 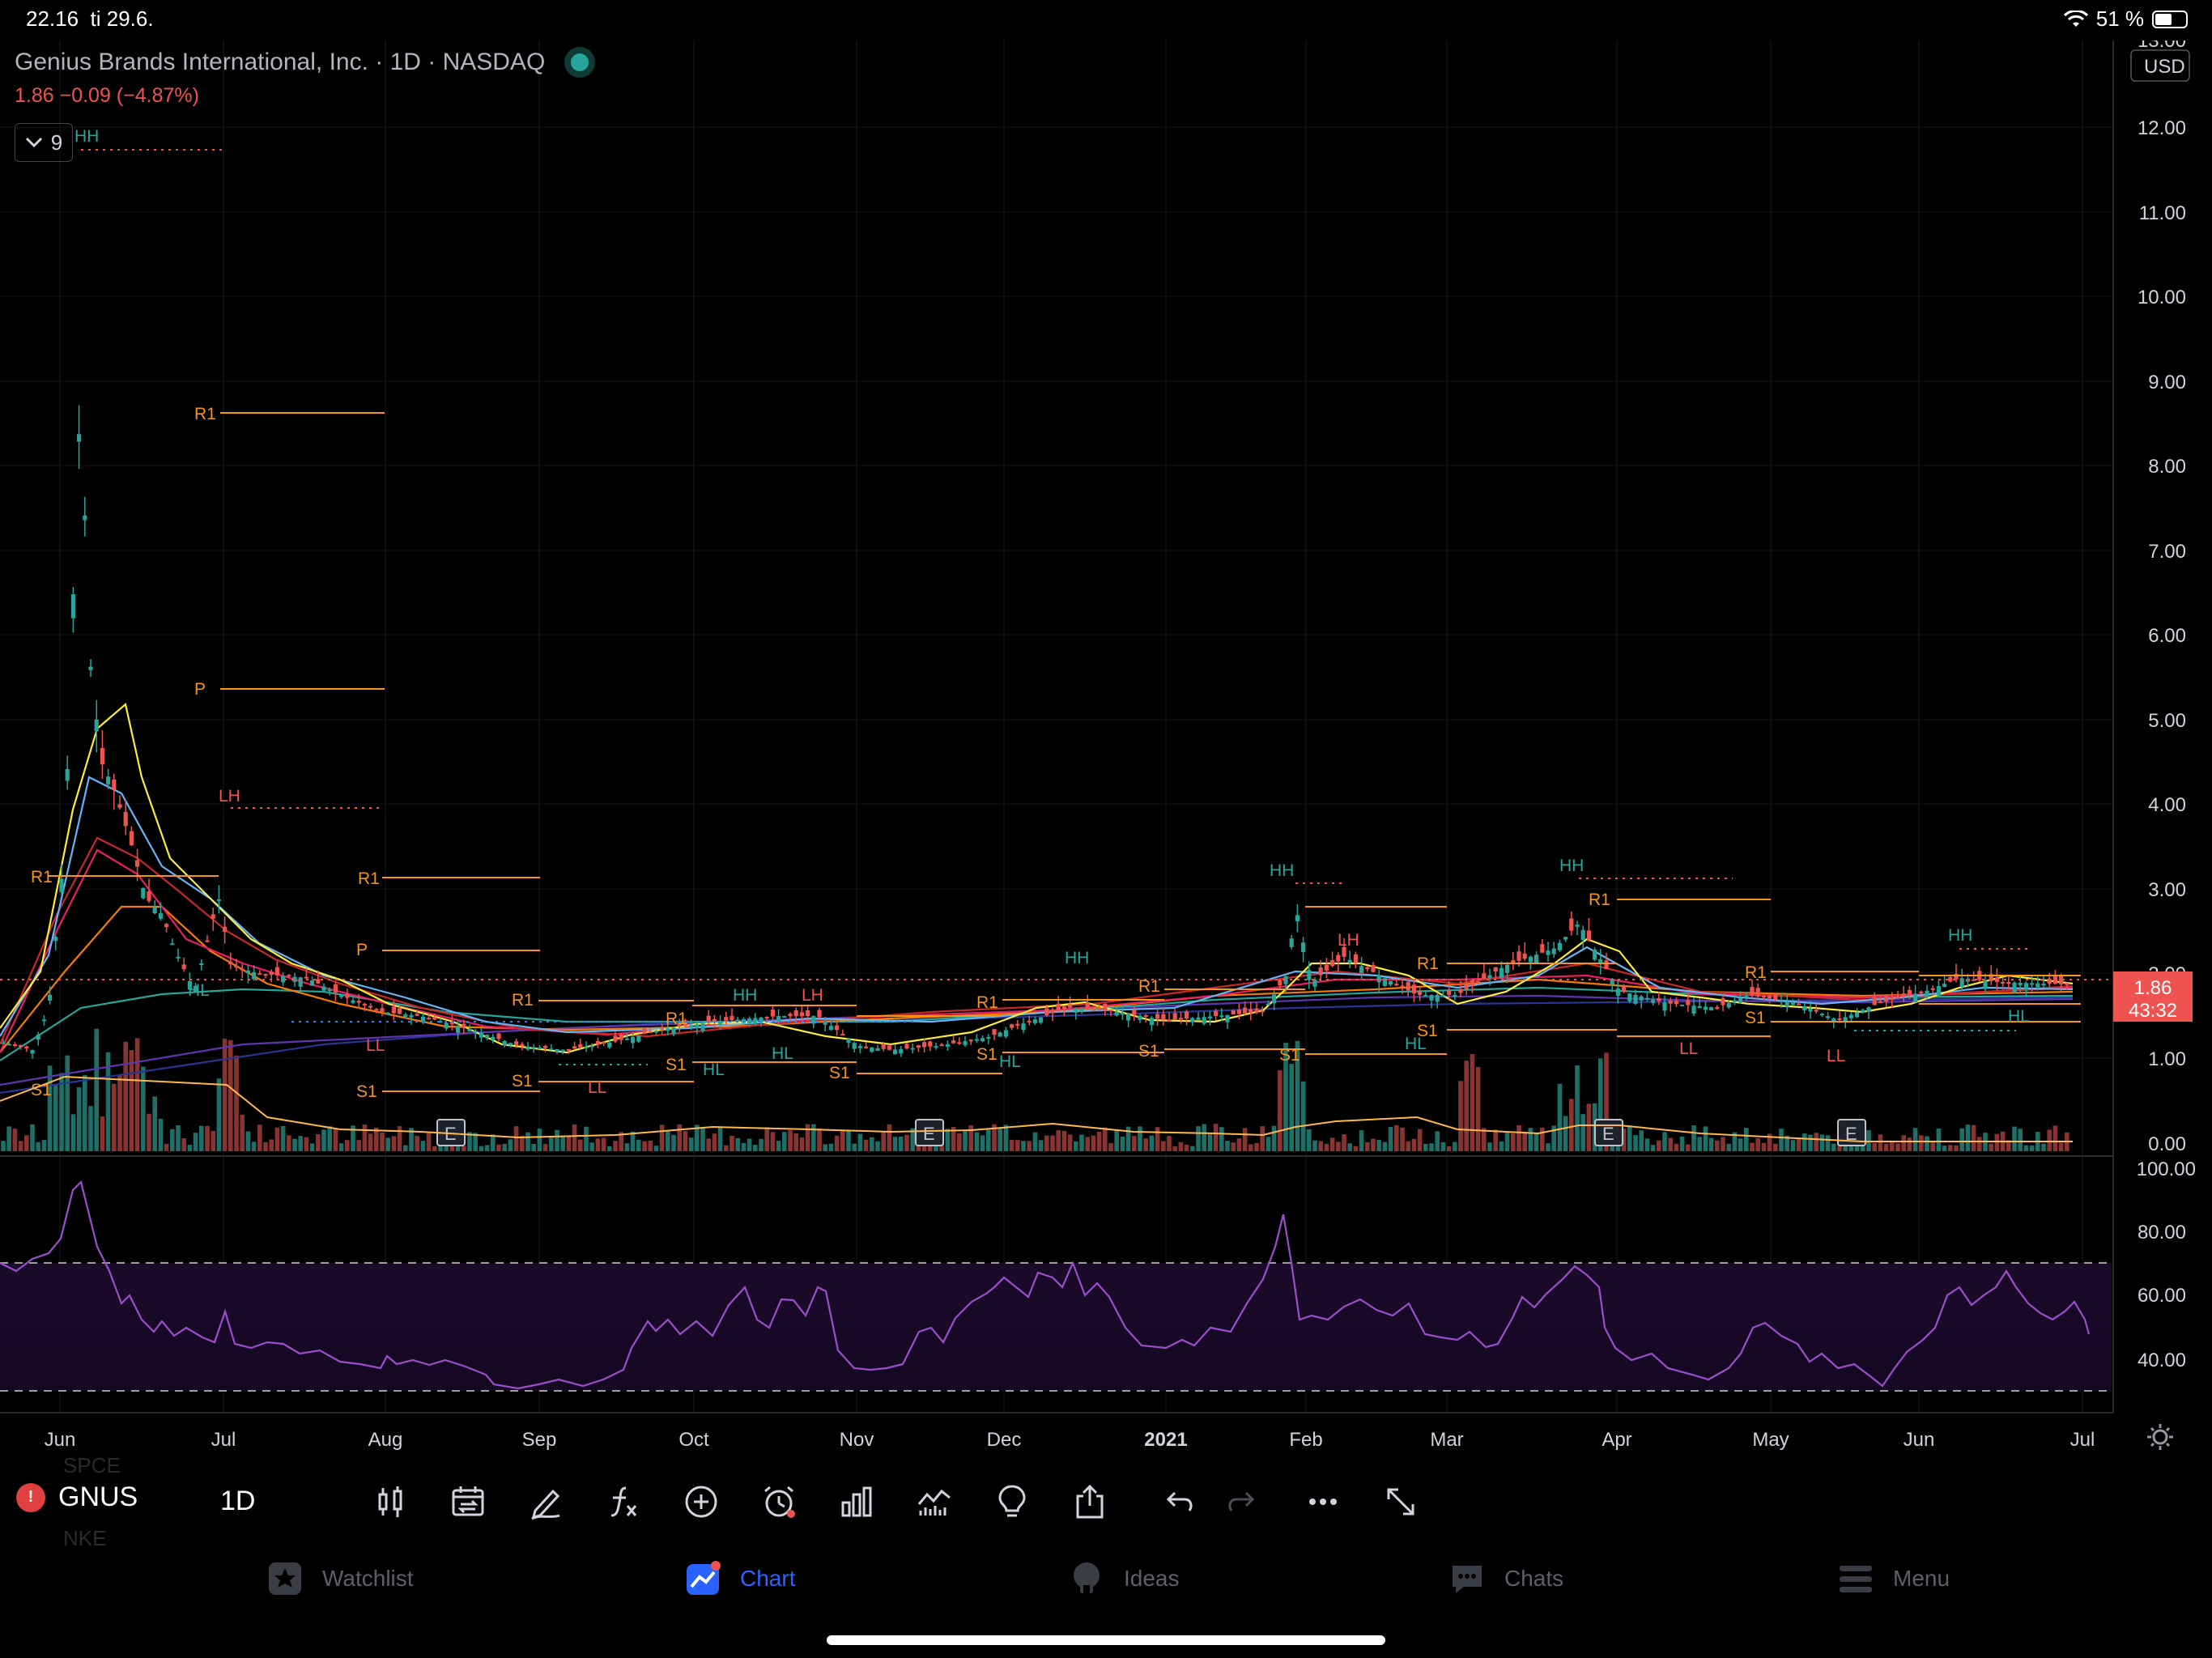 I want to click on fullscreen-button, so click(x=1401, y=1501).